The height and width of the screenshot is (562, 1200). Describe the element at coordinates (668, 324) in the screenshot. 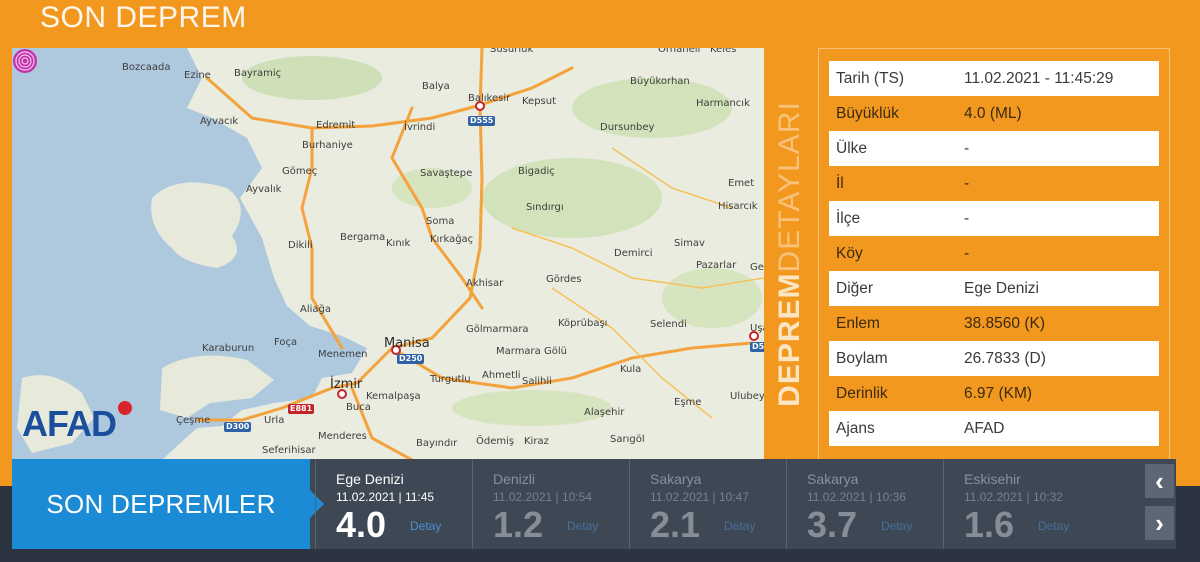

I see `map-city-label: Selendi` at that location.